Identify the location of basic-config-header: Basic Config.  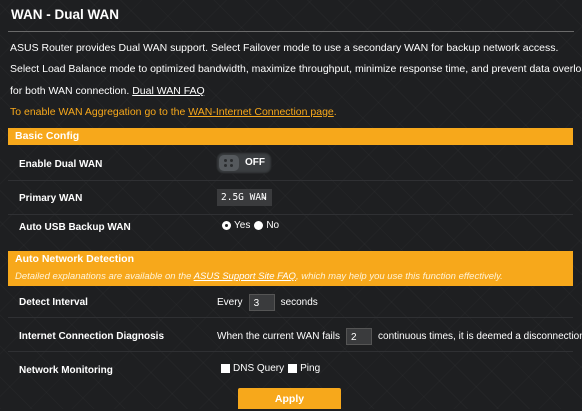
(290, 136).